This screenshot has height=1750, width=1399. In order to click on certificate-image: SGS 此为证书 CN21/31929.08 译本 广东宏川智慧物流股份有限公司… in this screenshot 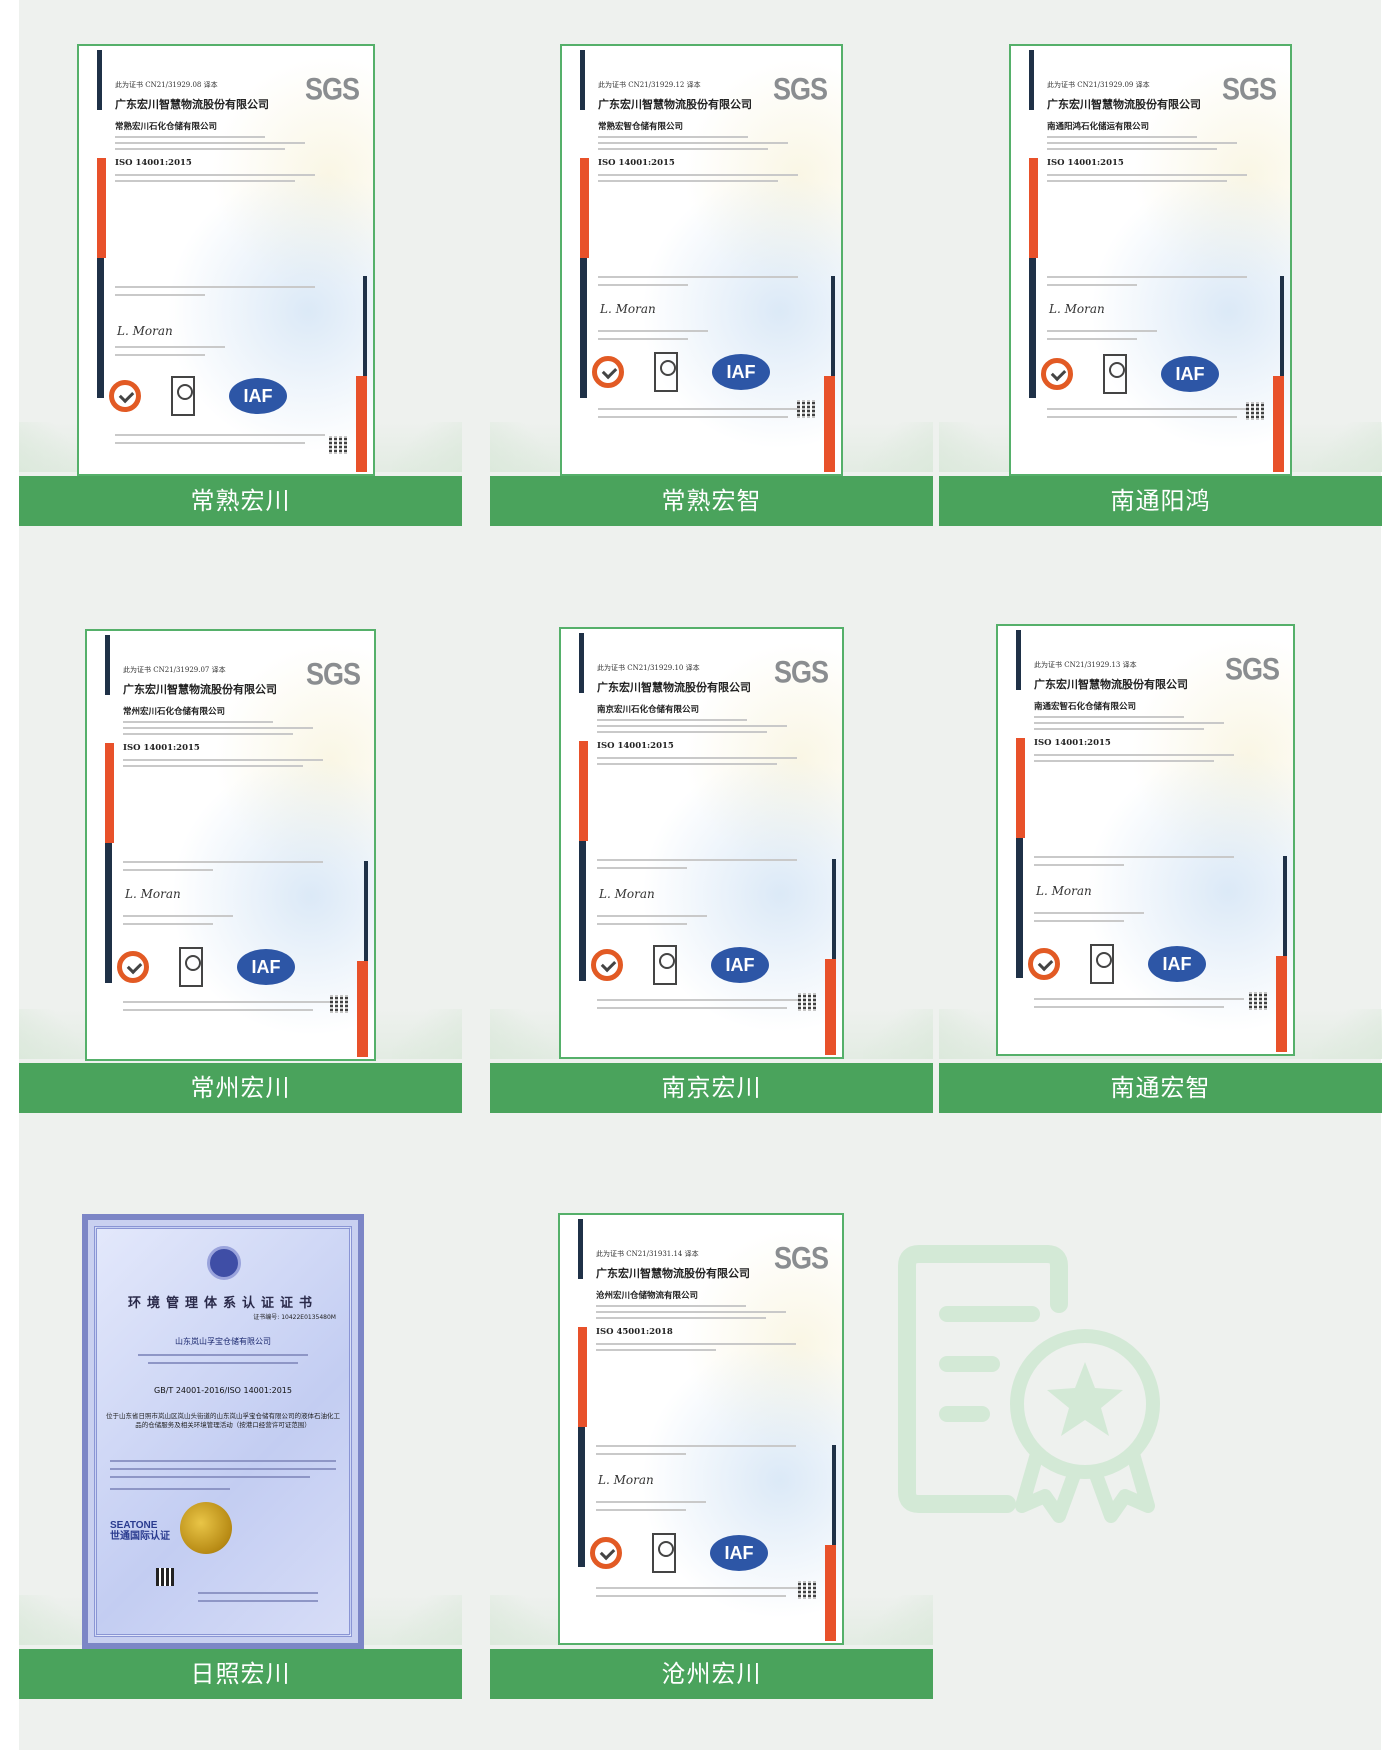, I will do `click(226, 260)`.